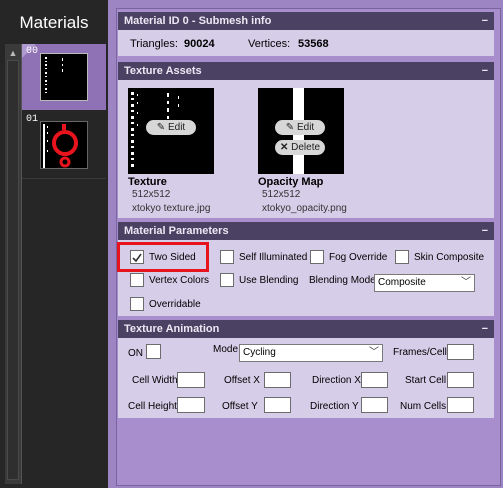  I want to click on opacity-size: 512x512, so click(281, 194).